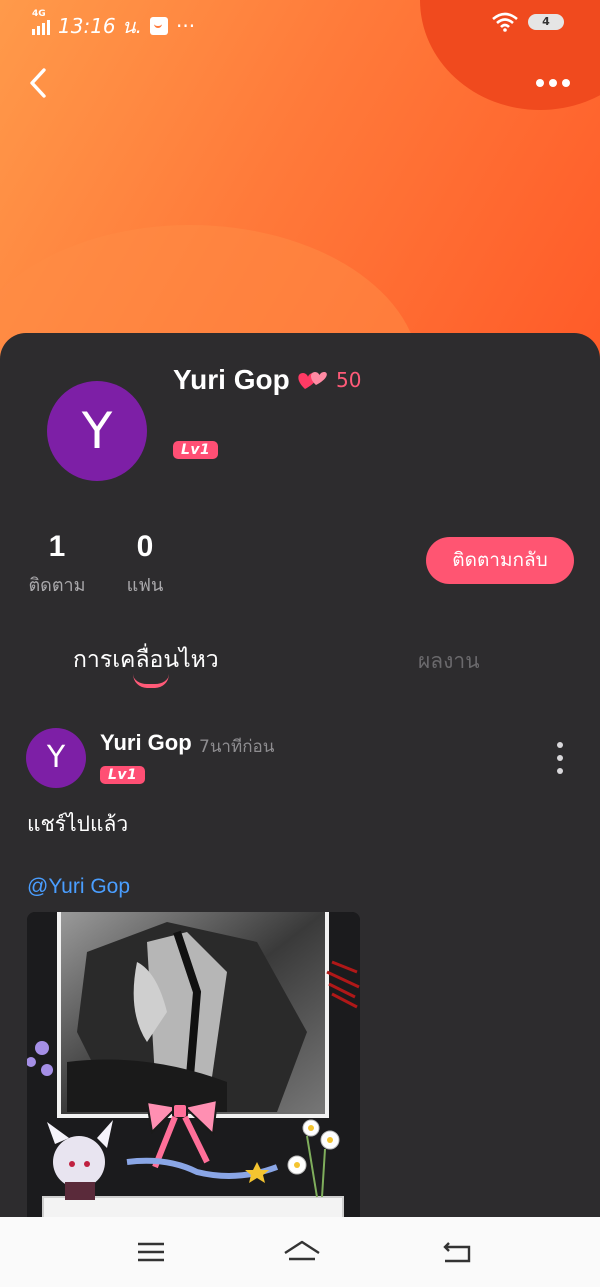  I want to click on hearts-icon, so click(312, 380).